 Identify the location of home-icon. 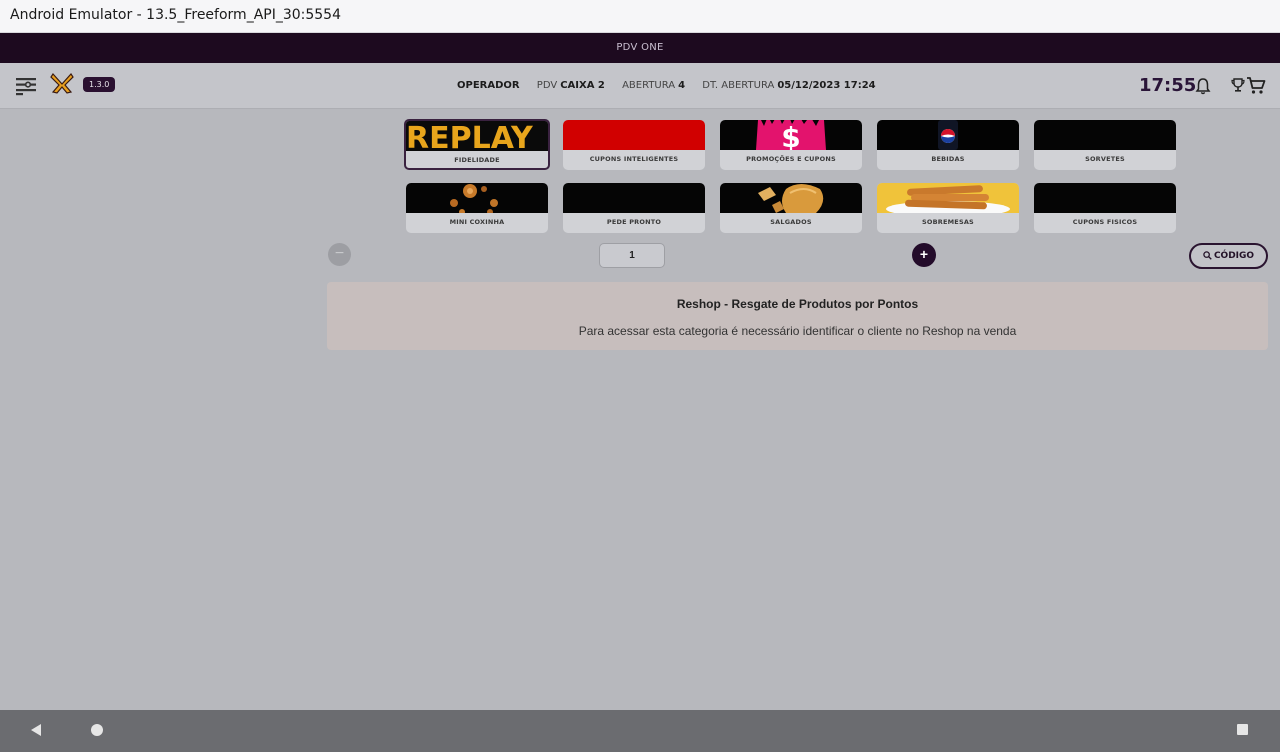
(97, 730).